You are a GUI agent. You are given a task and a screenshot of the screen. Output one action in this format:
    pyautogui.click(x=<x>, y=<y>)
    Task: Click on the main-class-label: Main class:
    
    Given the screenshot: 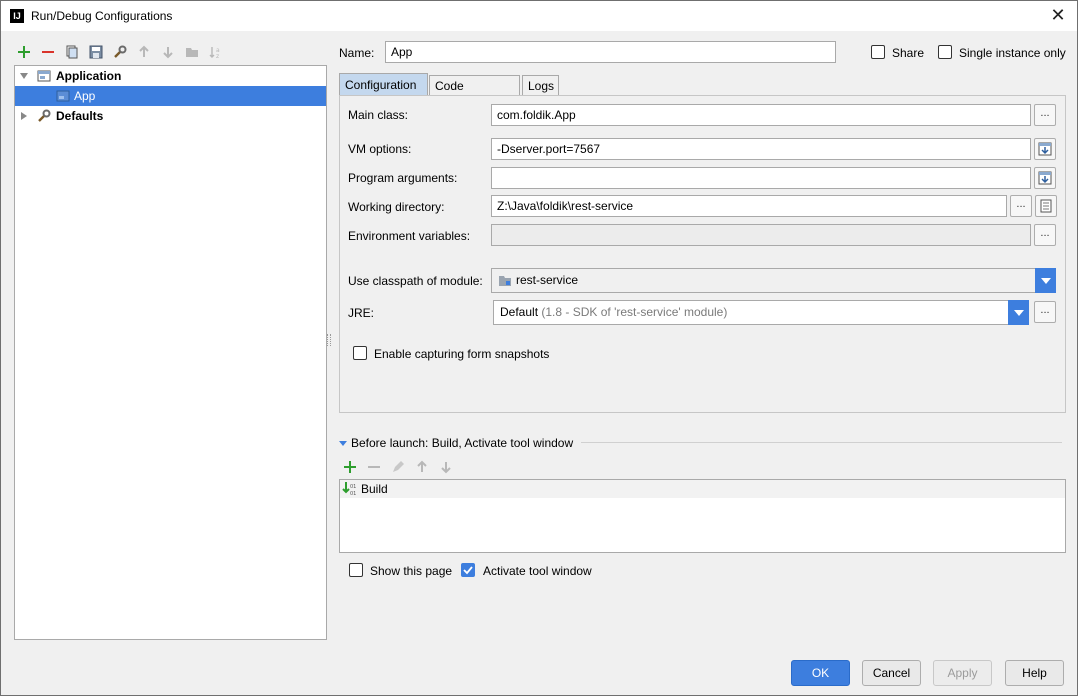 What is the action you would take?
    pyautogui.click(x=378, y=115)
    